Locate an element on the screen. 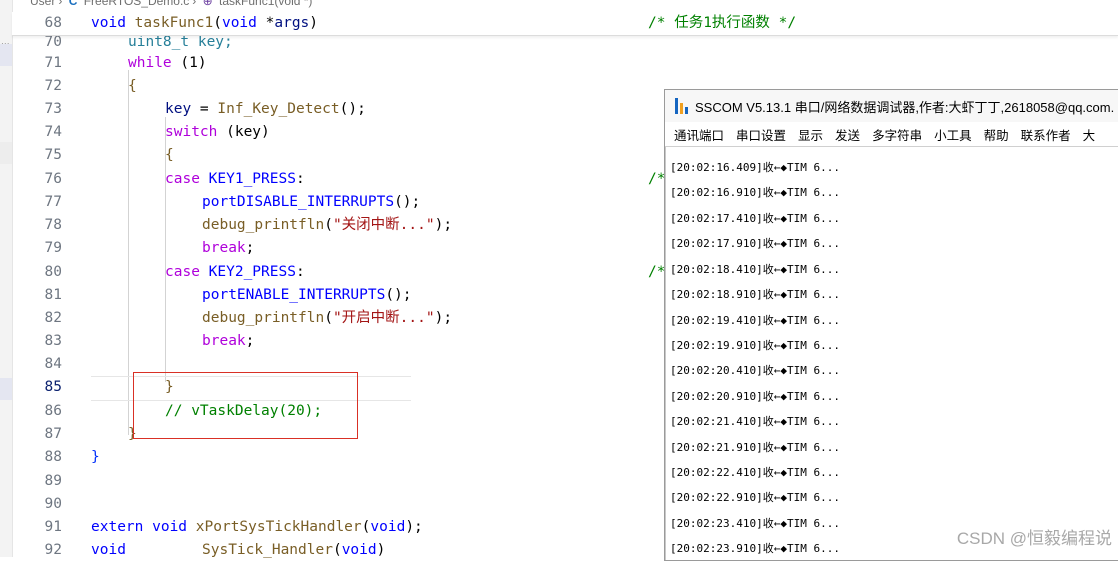 The image size is (1118, 562). function-icon: ⊕ is located at coordinates (207, 4).